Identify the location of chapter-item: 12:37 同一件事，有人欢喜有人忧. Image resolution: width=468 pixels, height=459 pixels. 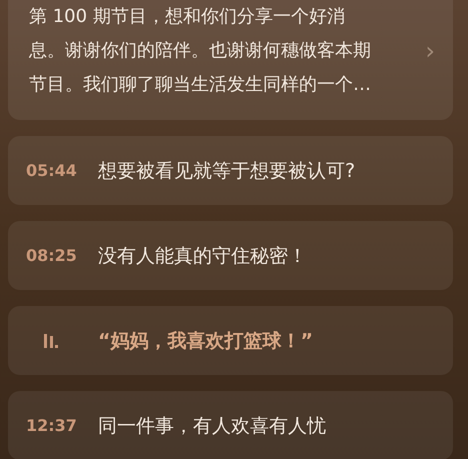
(230, 425).